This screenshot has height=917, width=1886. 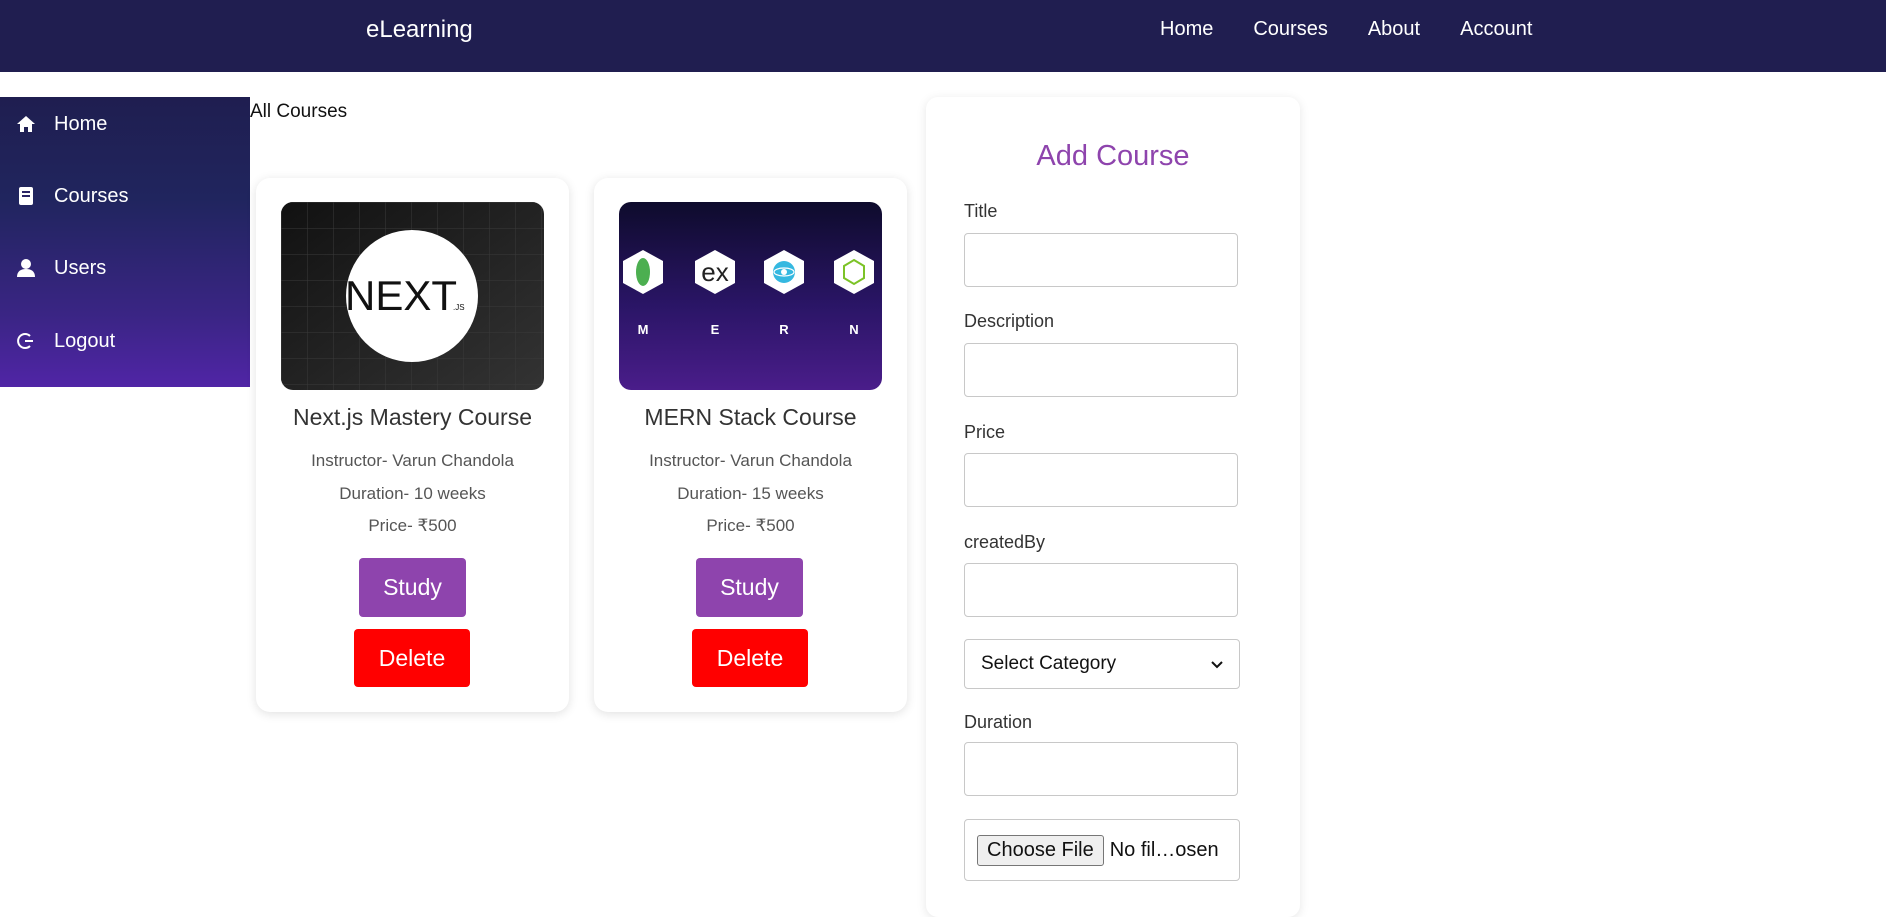 I want to click on sidebar-item-home: Home, so click(x=60, y=124).